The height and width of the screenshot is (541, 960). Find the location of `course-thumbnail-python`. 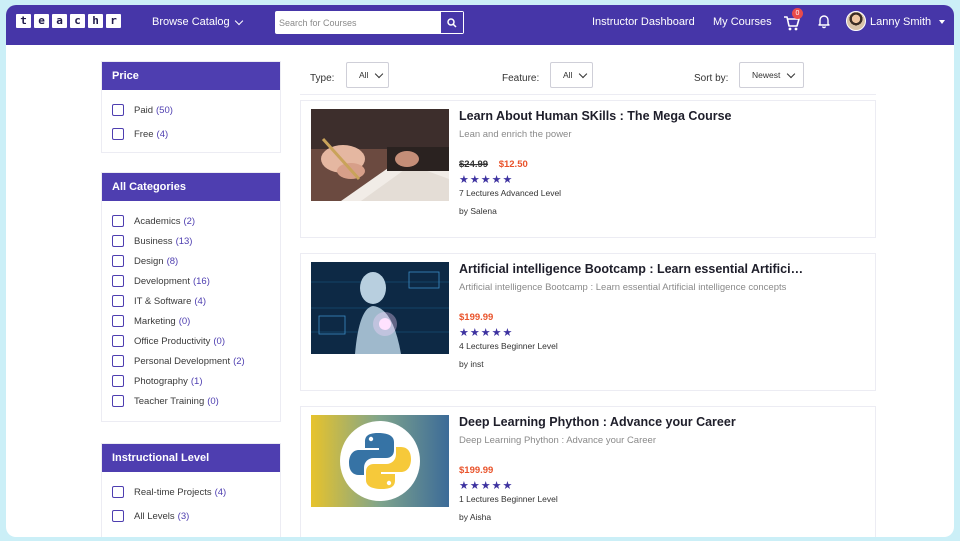

course-thumbnail-python is located at coordinates (380, 461).